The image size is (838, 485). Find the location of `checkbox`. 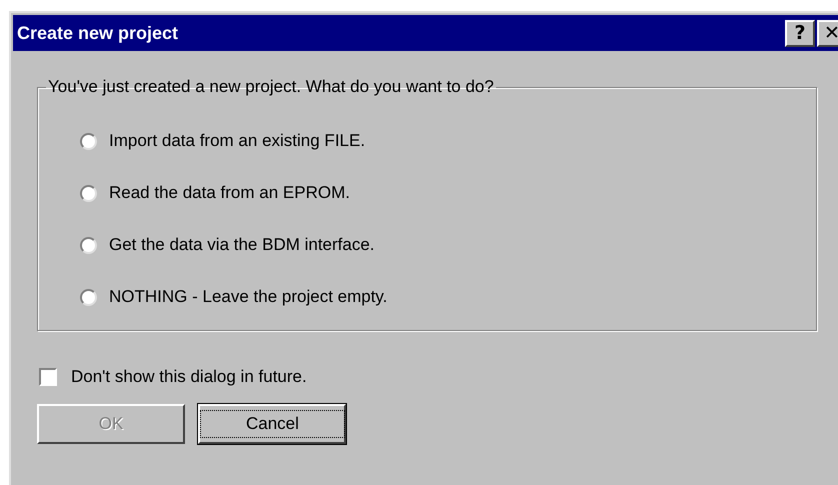

checkbox is located at coordinates (48, 377).